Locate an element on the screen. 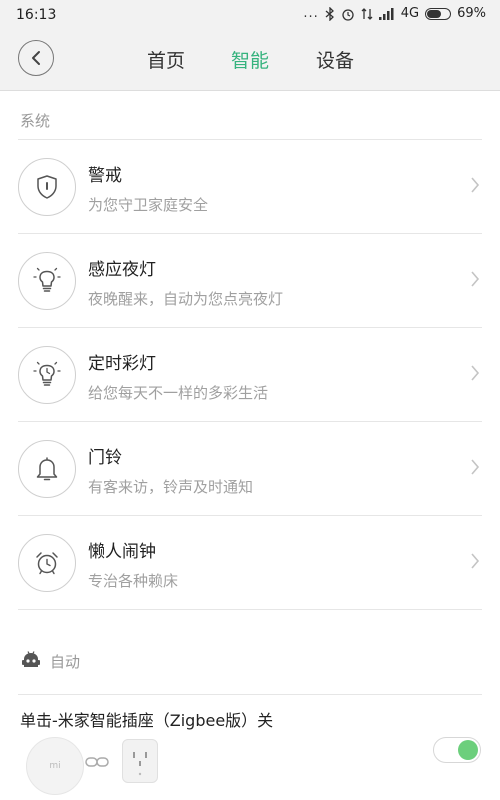  item-title: 门铃 is located at coordinates (105, 458).